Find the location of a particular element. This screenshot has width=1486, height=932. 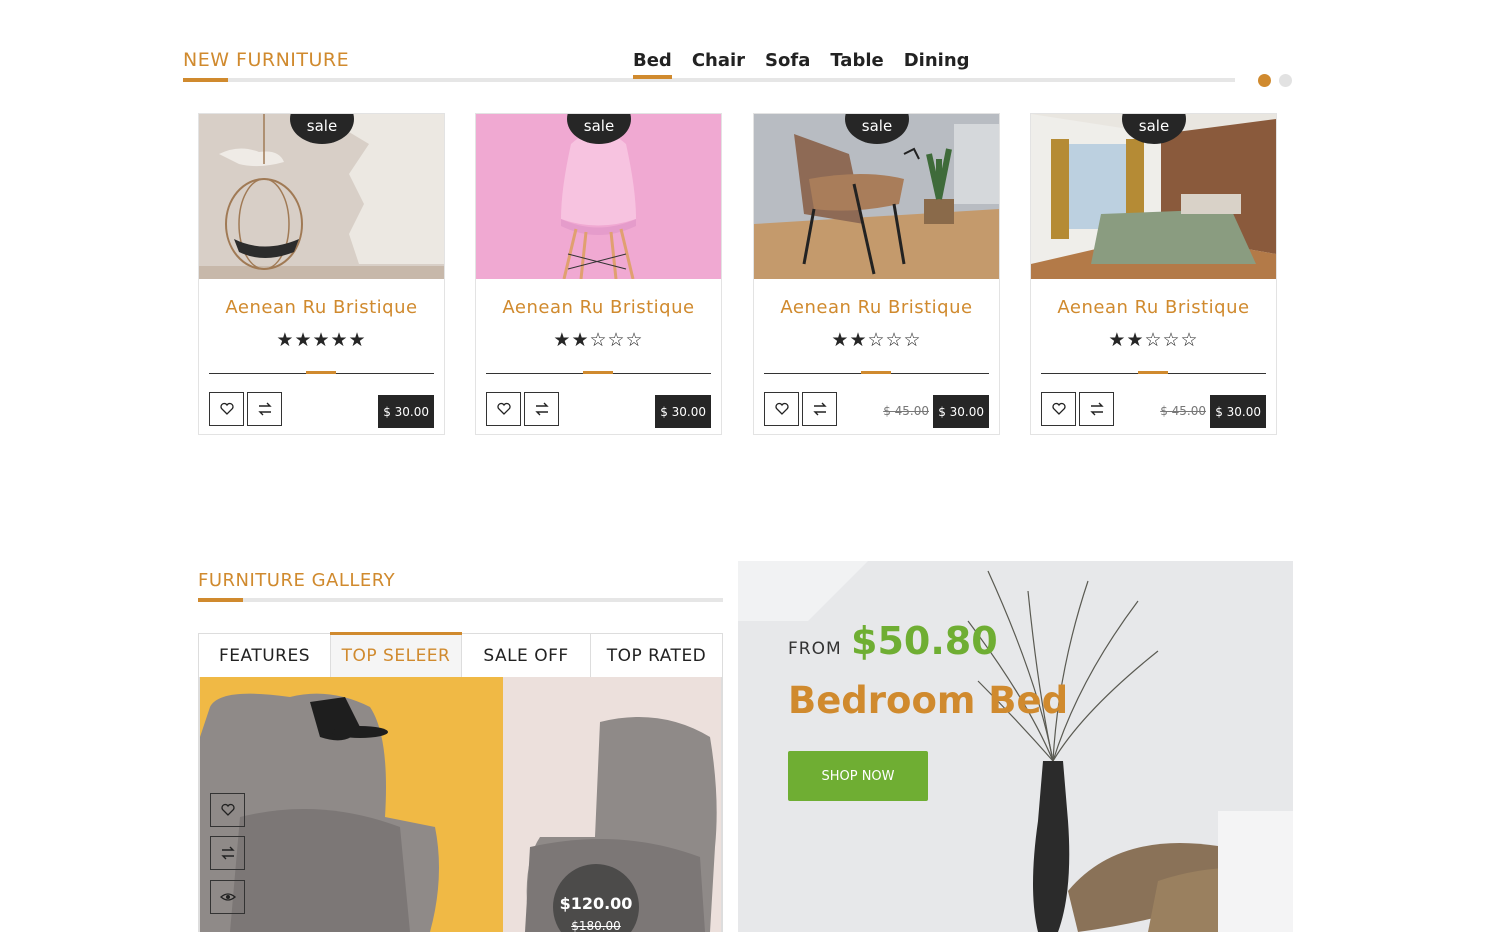

tab-dining: Dining is located at coordinates (937, 62).